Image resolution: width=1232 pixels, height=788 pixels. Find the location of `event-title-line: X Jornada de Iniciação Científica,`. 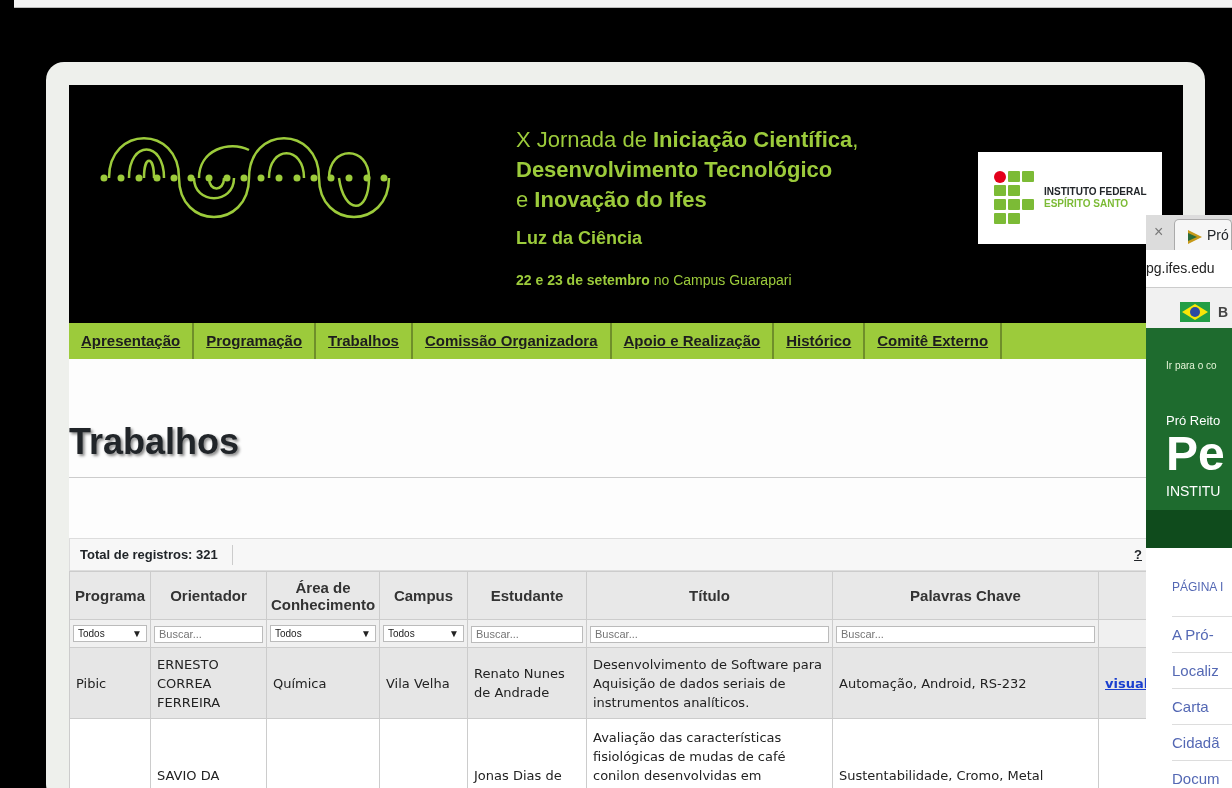

event-title-line: X Jornada de Iniciação Científica, is located at coordinates (687, 140).